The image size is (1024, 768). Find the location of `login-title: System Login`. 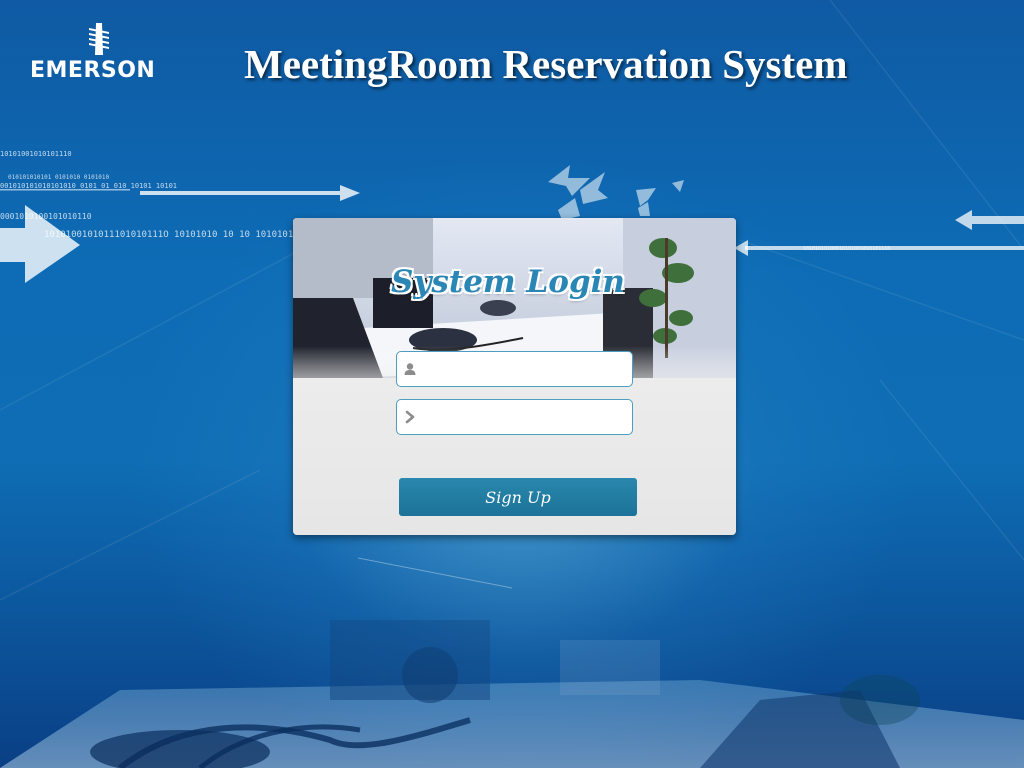

login-title: System Login is located at coordinates (508, 282).